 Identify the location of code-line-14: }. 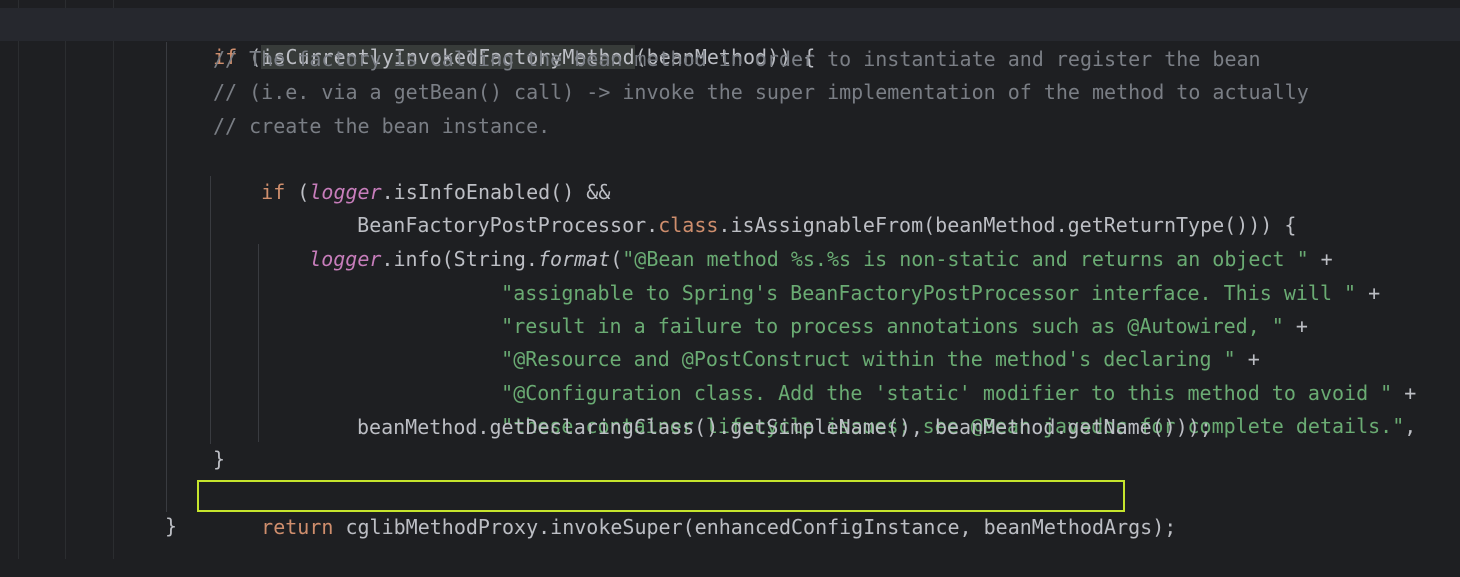
(219, 459).